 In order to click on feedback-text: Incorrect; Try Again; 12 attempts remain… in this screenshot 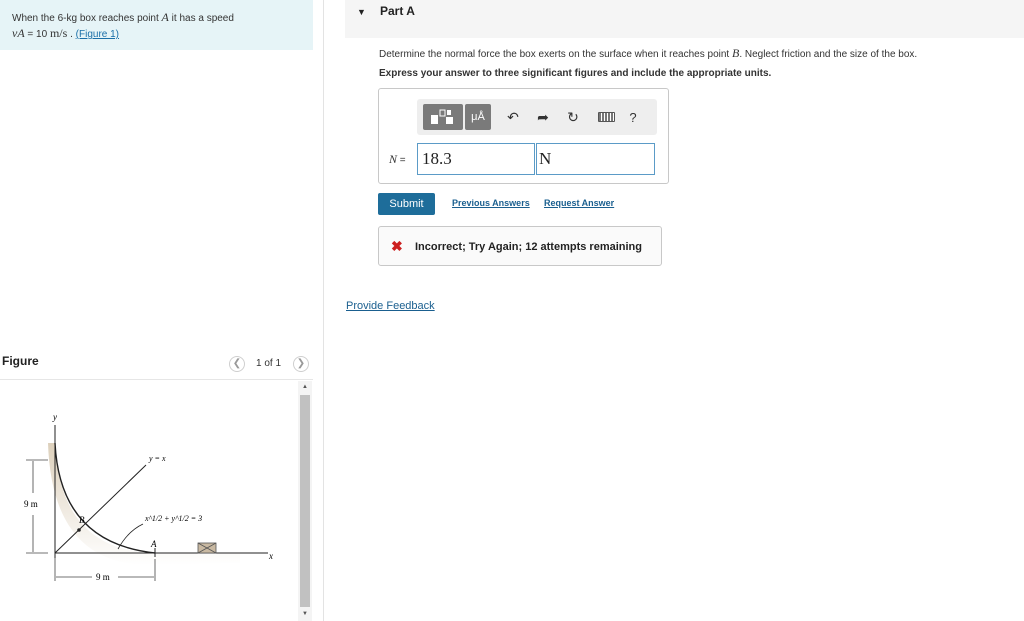, I will do `click(528, 247)`.